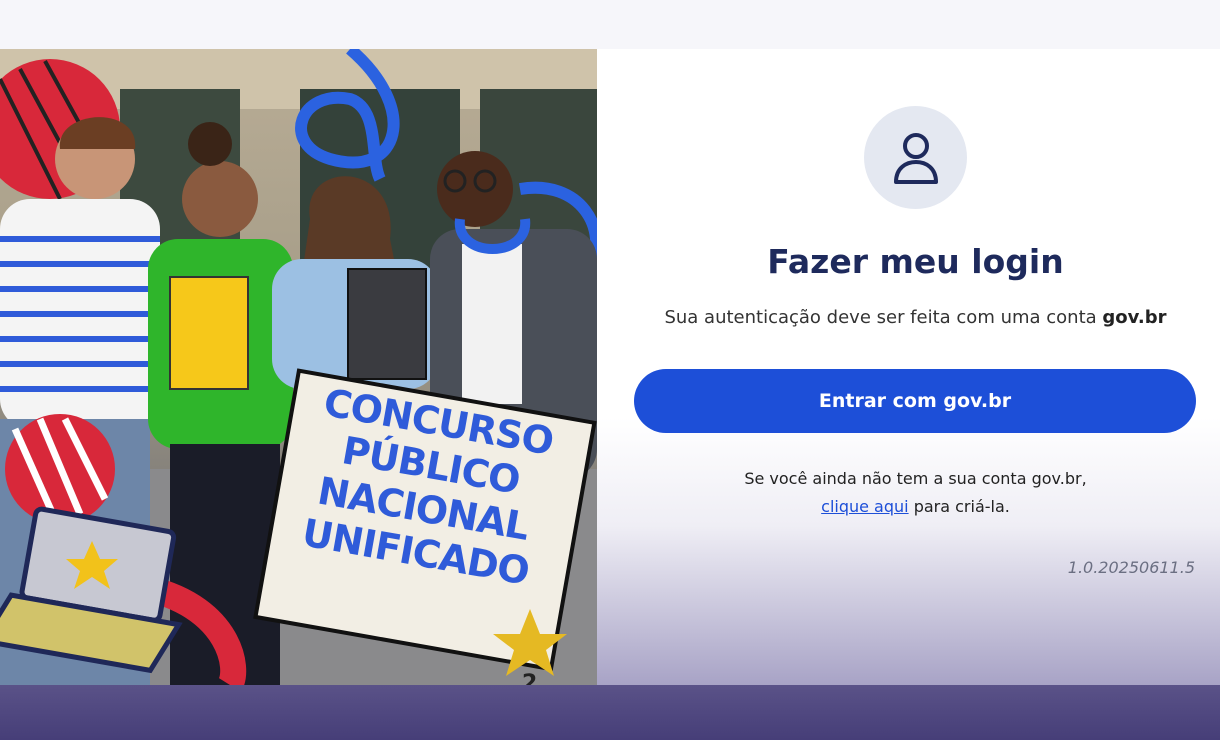  What do you see at coordinates (1131, 567) in the screenshot?
I see `version-label: 1.0.20250611.5` at bounding box center [1131, 567].